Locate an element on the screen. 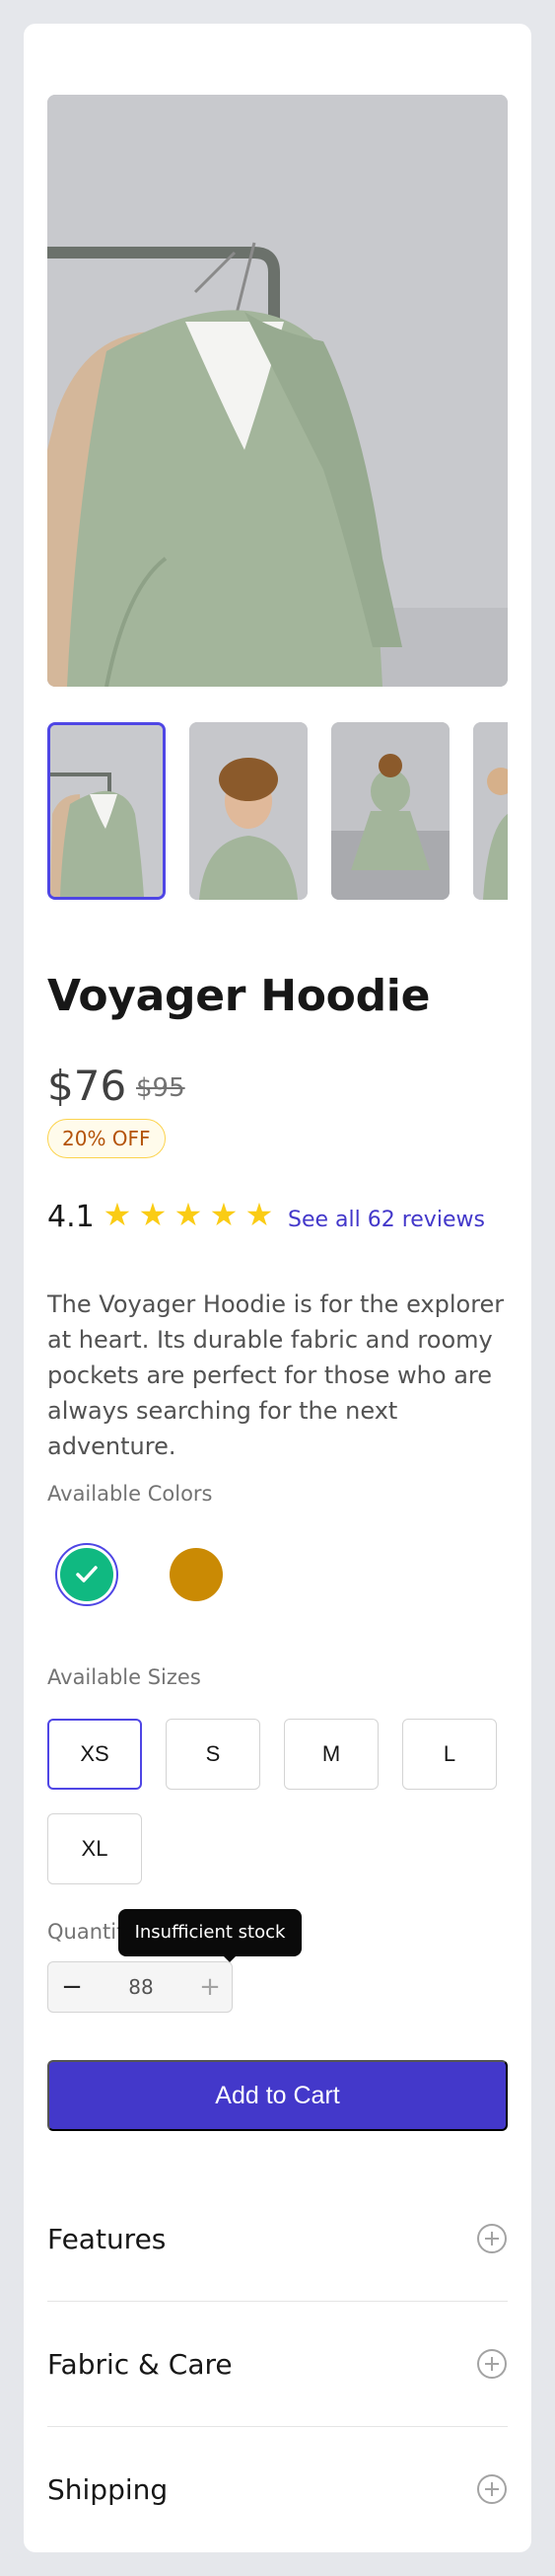 The image size is (555, 2576). rating-value: 4.1 is located at coordinates (71, 1217).